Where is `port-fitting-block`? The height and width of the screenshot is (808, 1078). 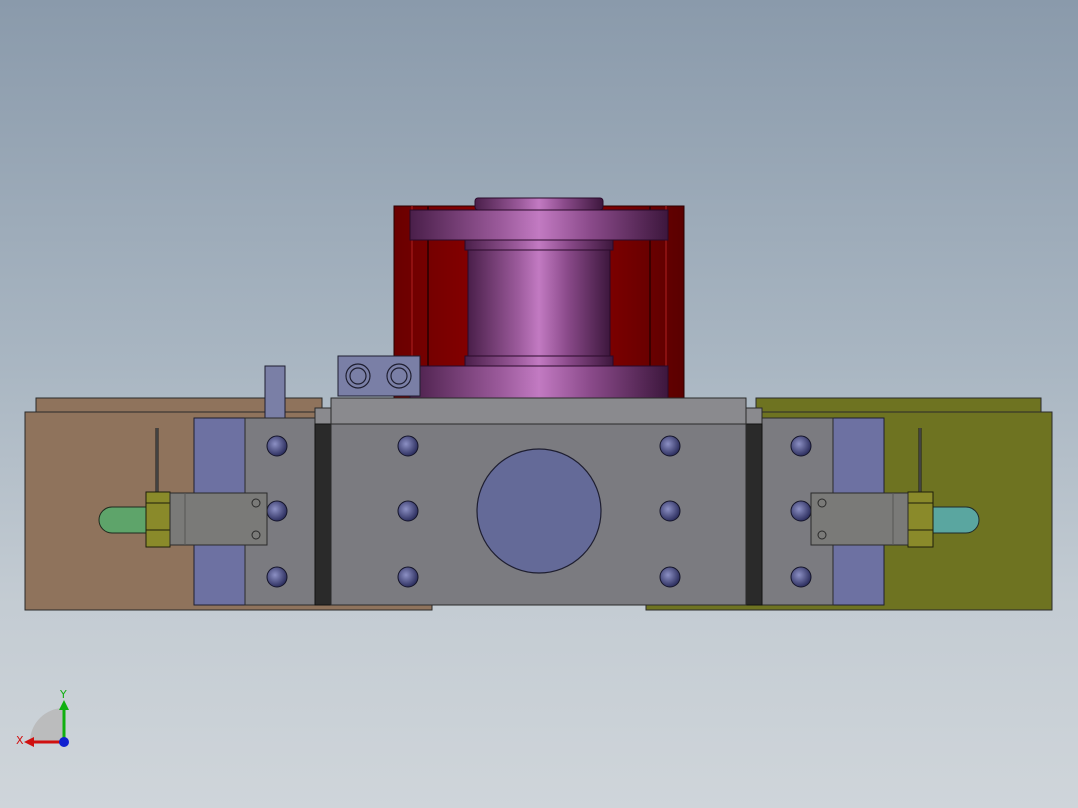
port-fitting-block is located at coordinates (379, 376).